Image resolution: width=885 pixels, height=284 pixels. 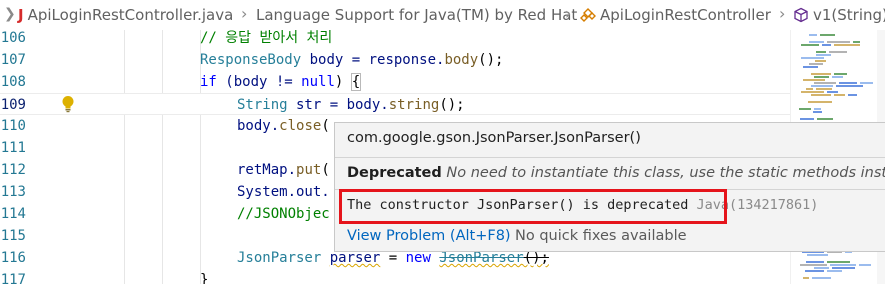 What do you see at coordinates (395, 276) in the screenshot?
I see `code-line: 117 }` at bounding box center [395, 276].